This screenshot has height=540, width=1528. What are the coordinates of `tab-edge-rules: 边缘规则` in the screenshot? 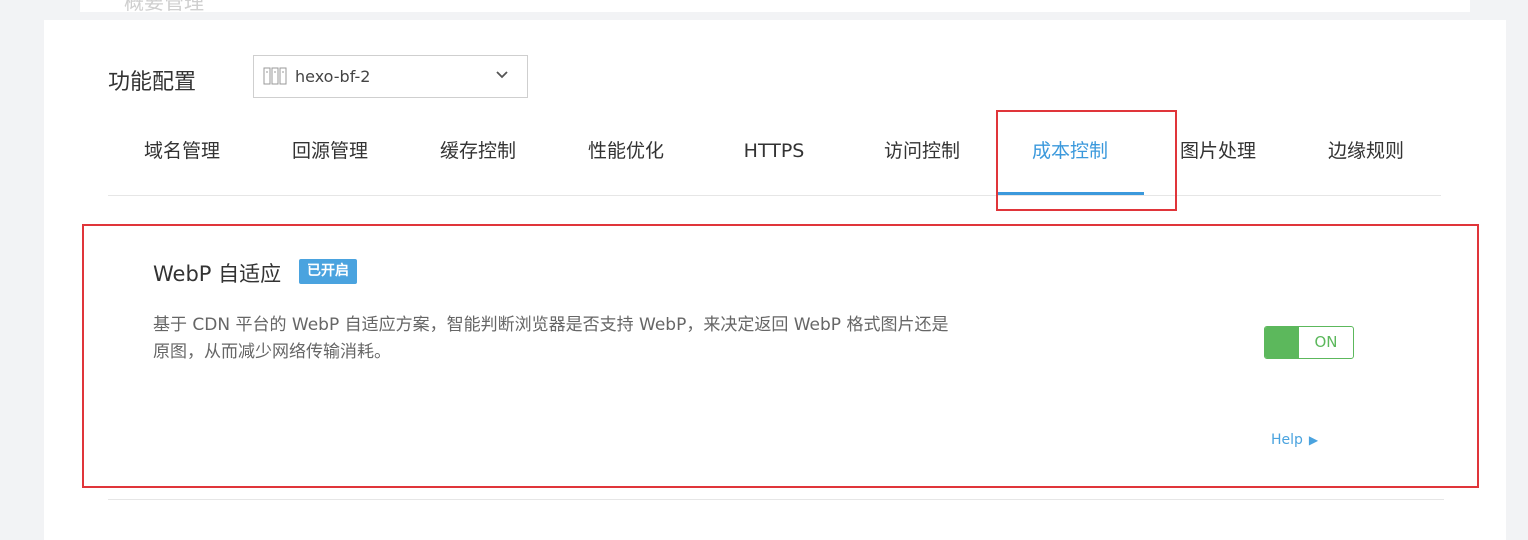 It's located at (1366, 152).